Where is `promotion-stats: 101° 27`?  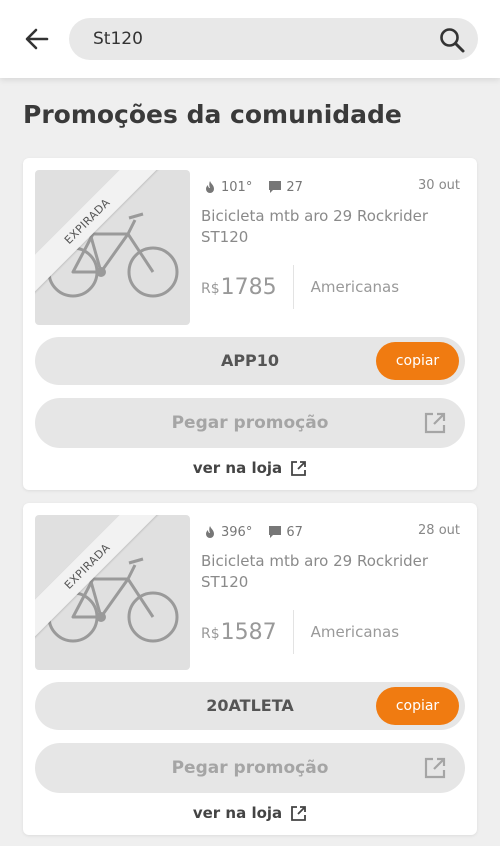
promotion-stats: 101° 27 is located at coordinates (253, 187).